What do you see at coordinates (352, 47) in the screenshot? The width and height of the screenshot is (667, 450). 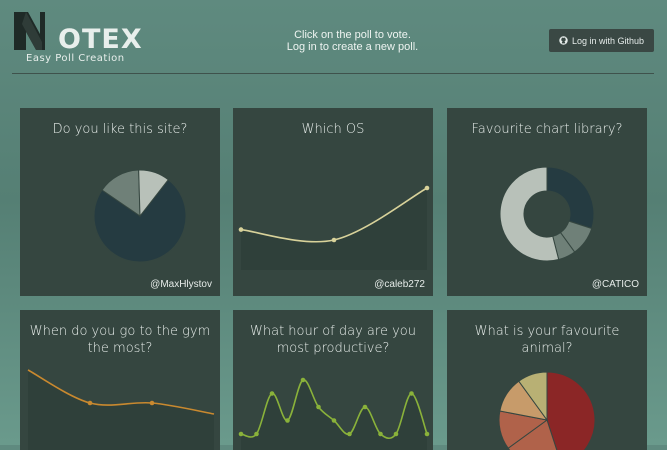 I see `header-line-login: Log in to create a new poll.` at bounding box center [352, 47].